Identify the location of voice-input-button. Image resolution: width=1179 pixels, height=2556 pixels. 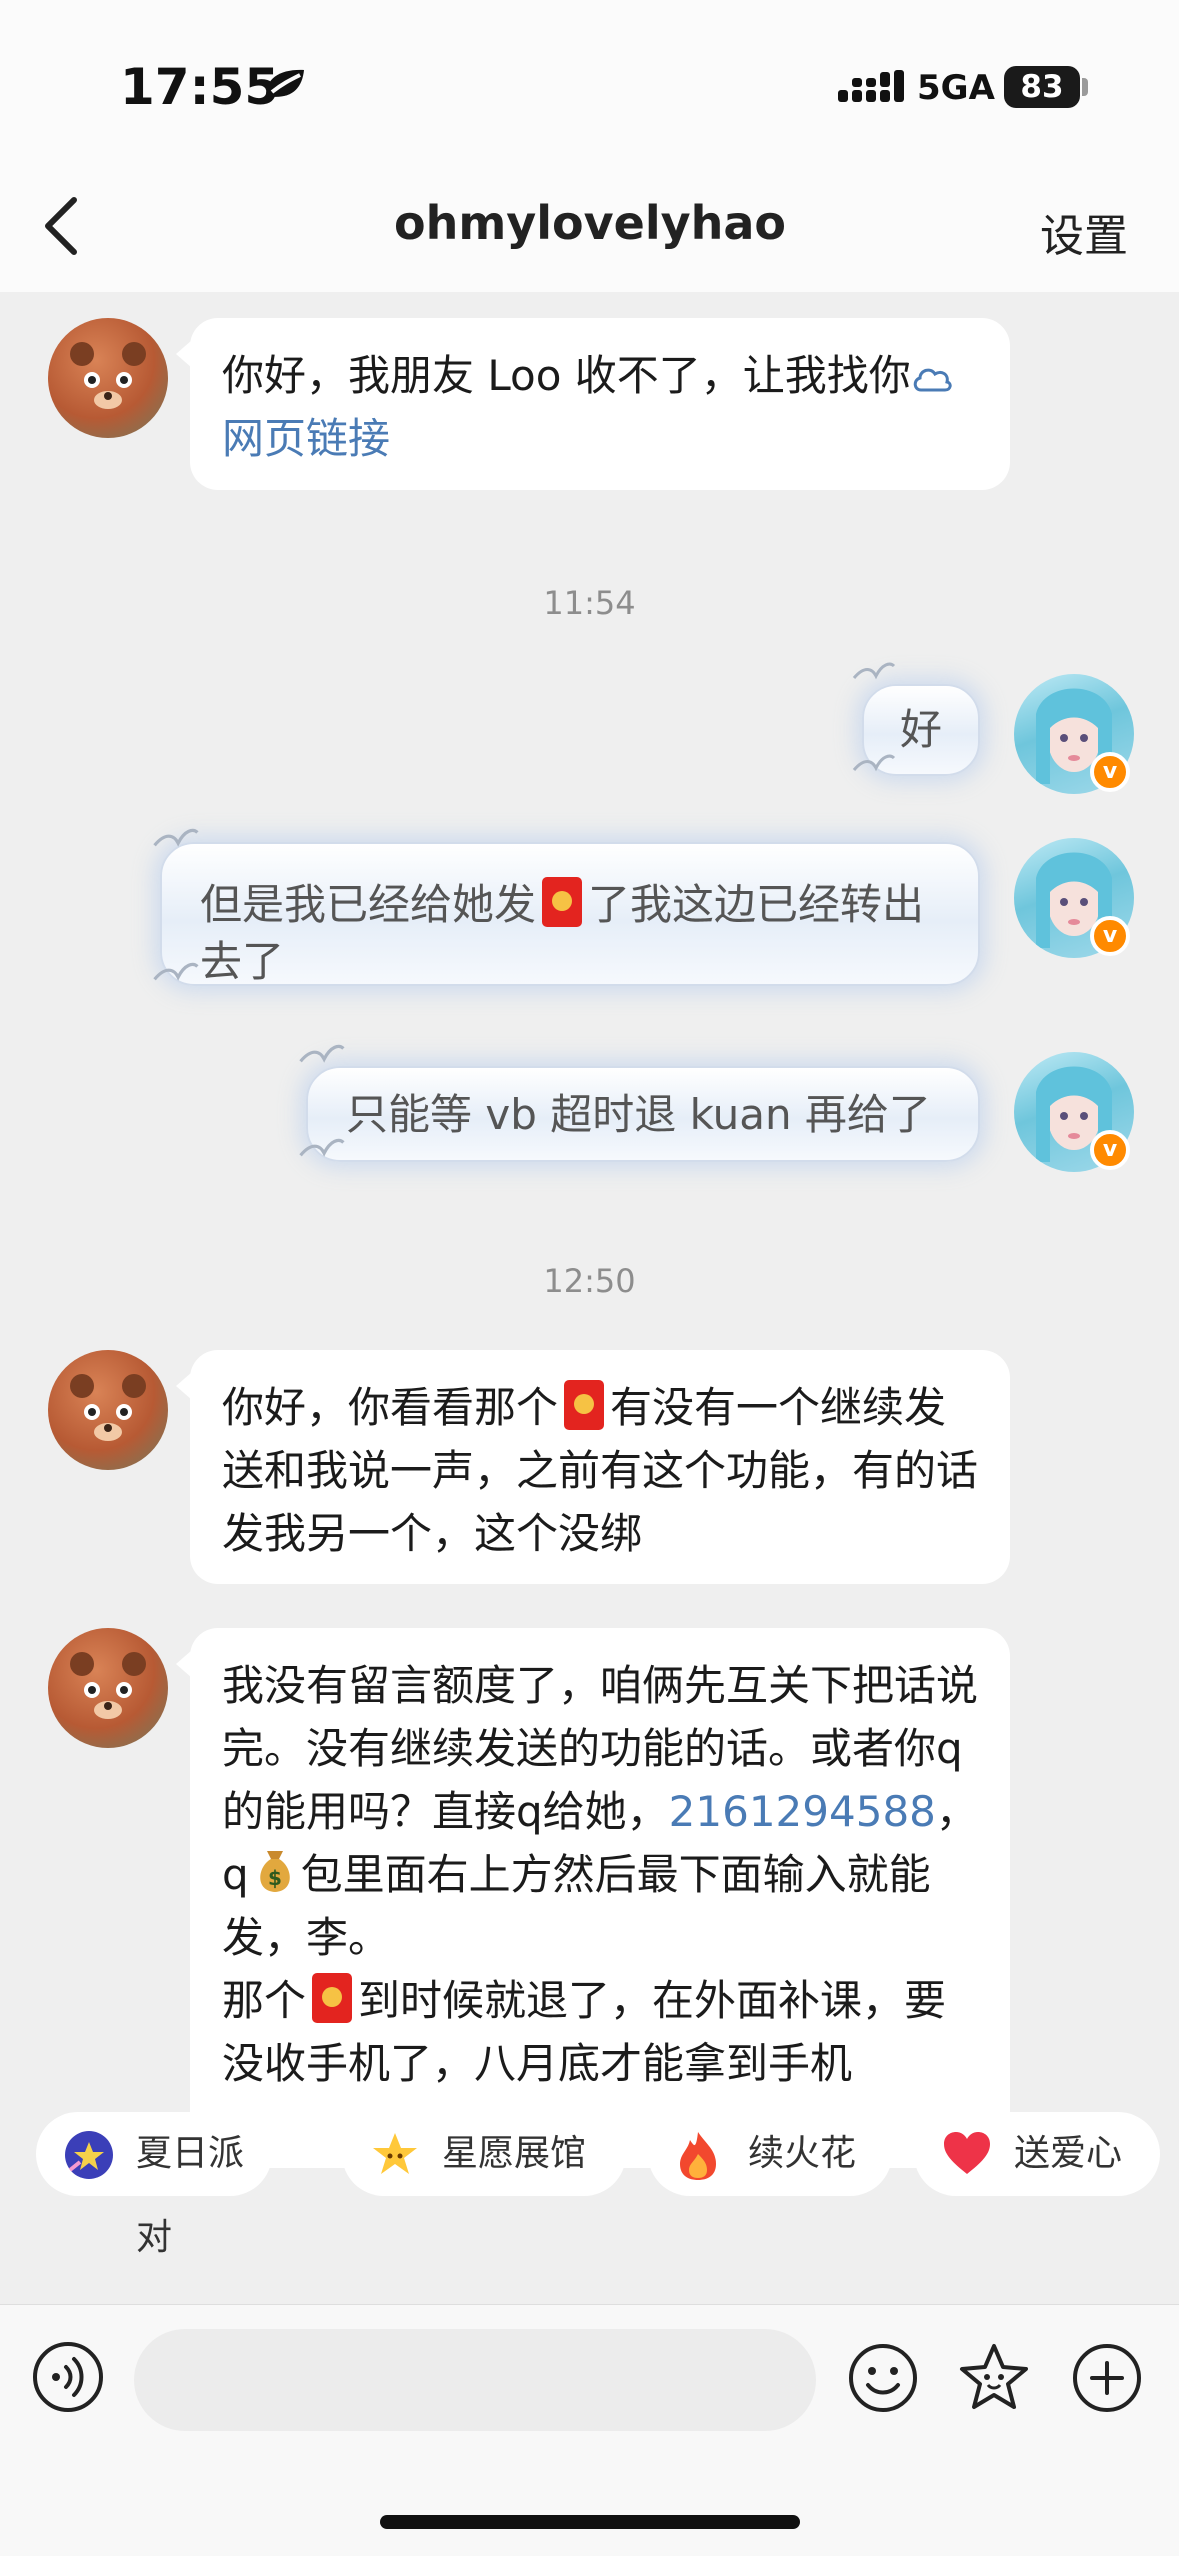
(68, 2377).